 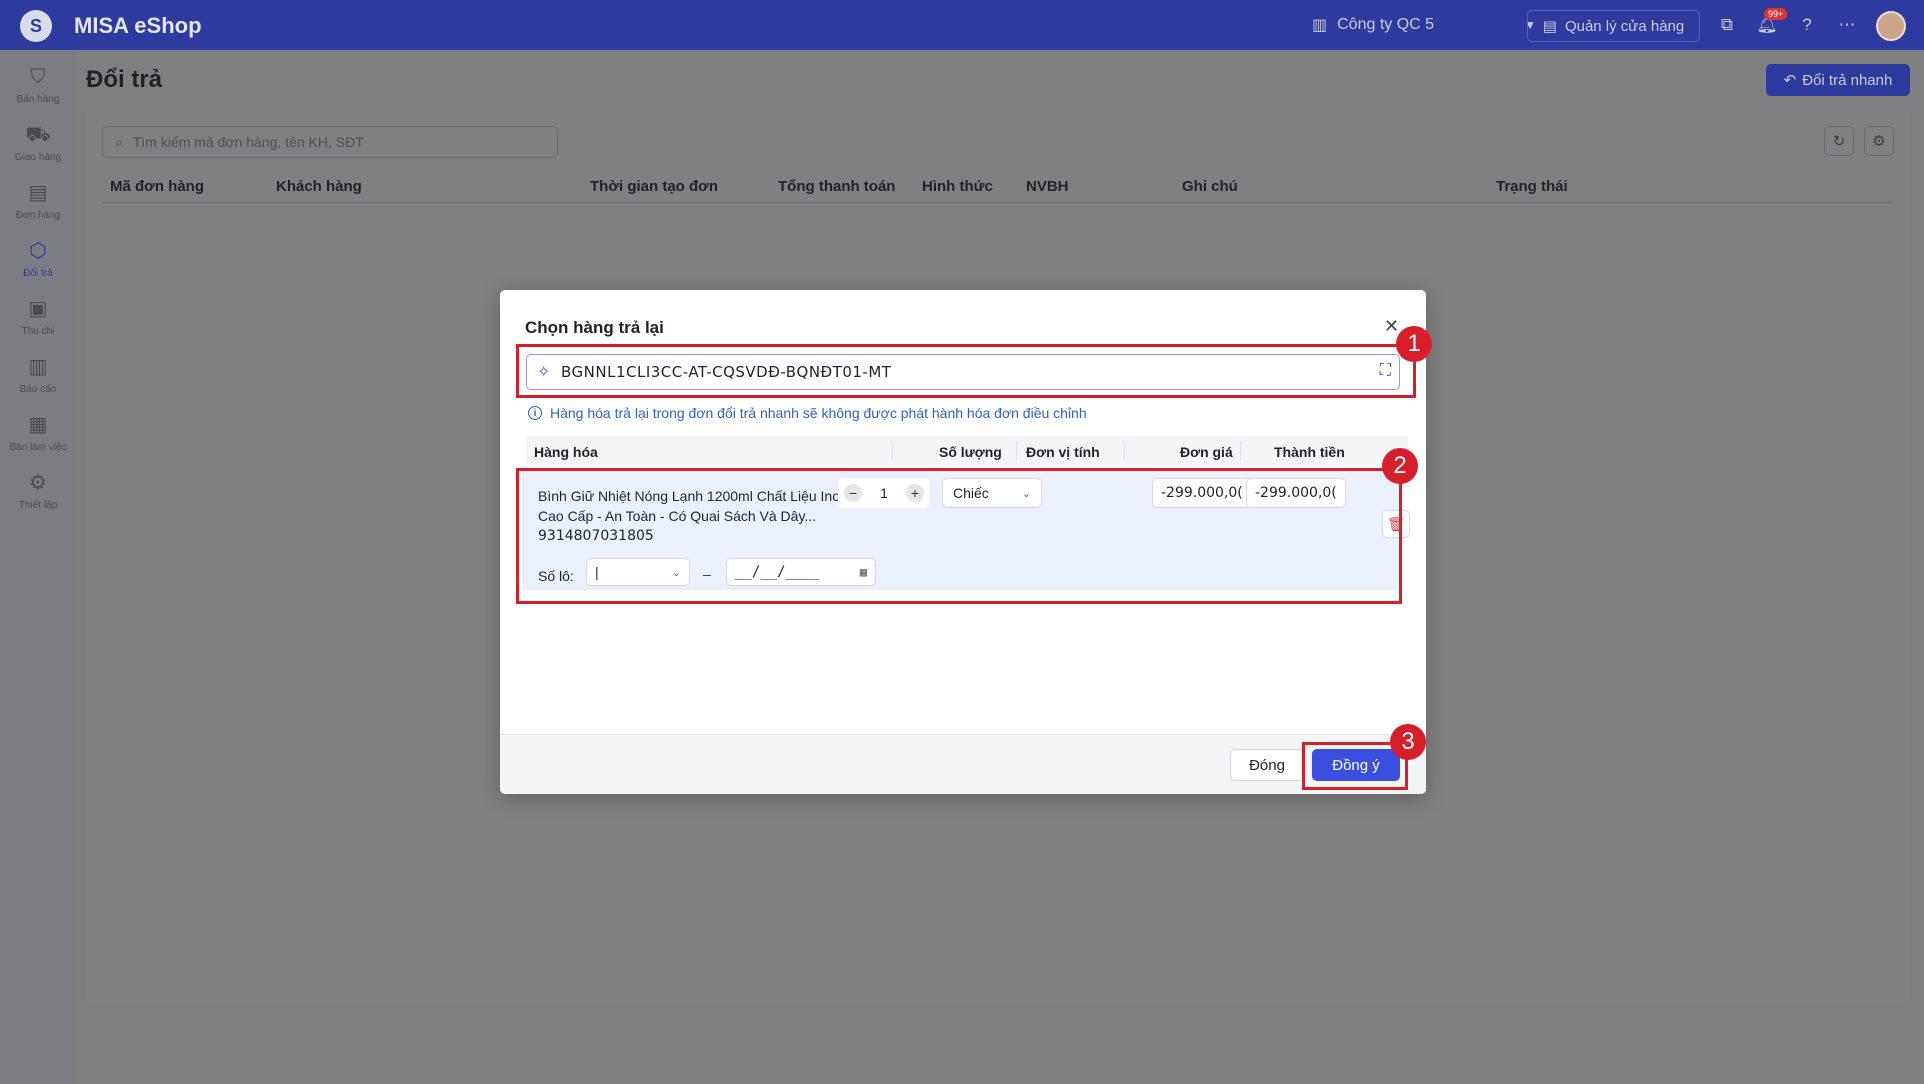 I want to click on order-search-input: ⌕ Tìm kiếm mã đơn hàng, tên KH, SĐT, so click(x=330, y=142).